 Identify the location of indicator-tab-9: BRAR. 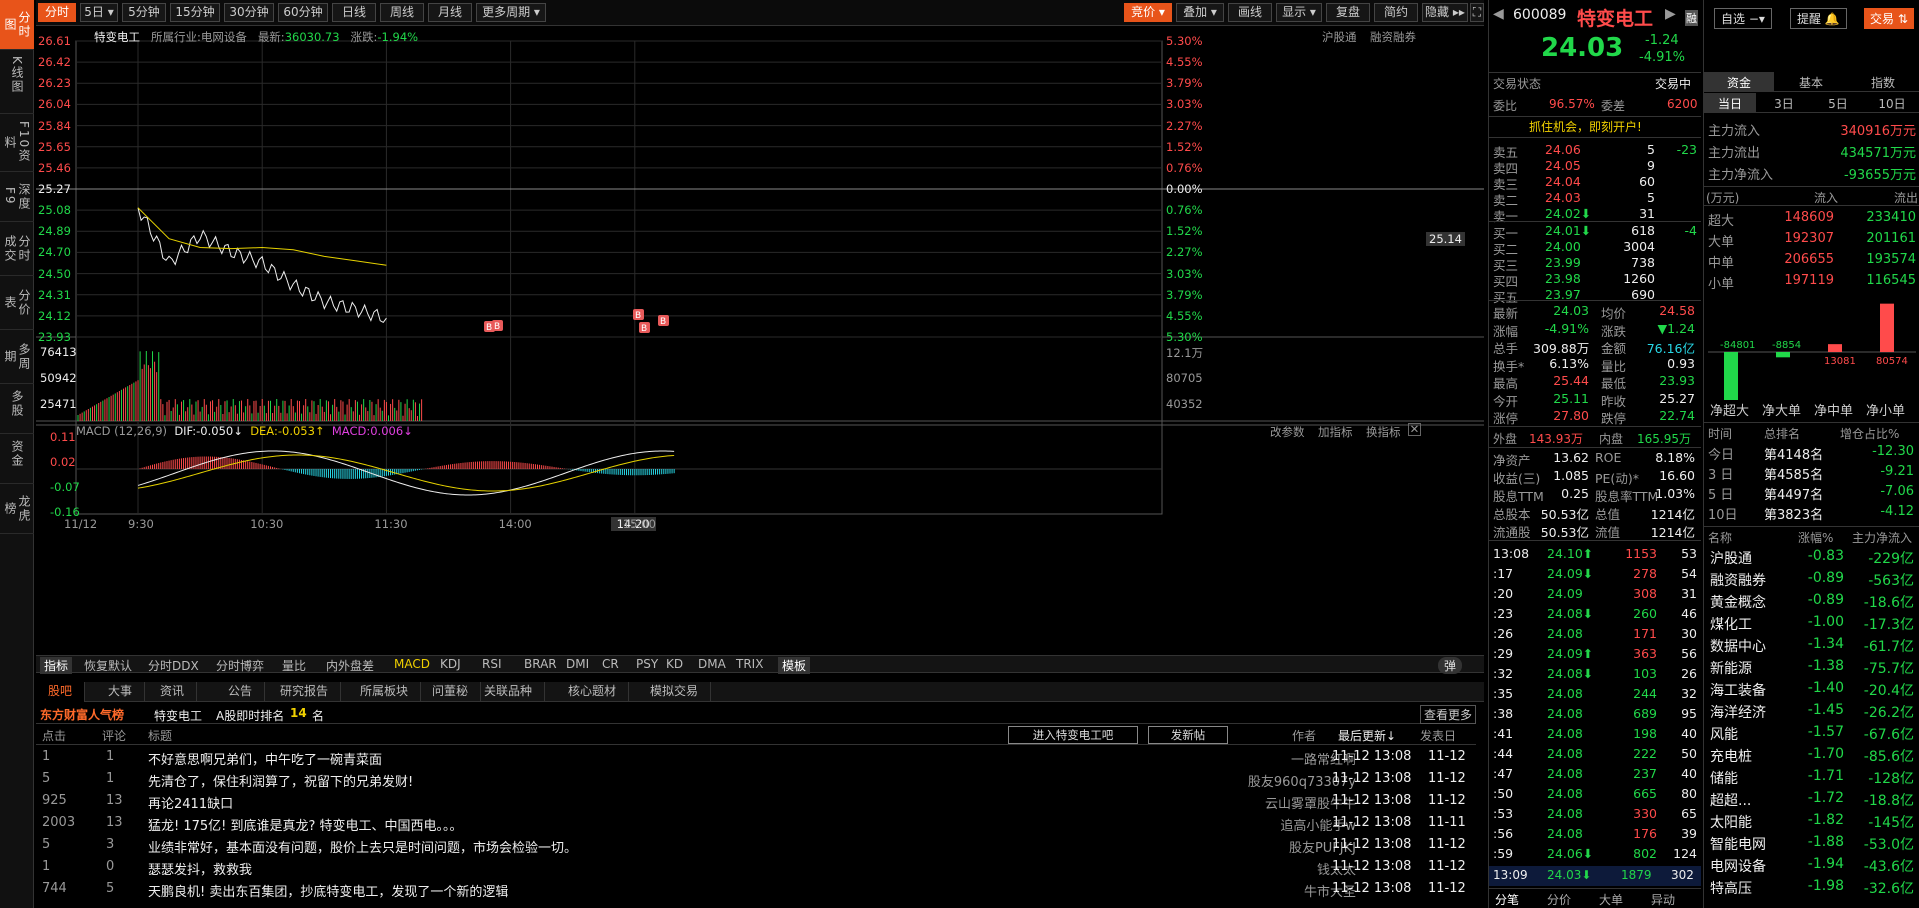
(540, 664).